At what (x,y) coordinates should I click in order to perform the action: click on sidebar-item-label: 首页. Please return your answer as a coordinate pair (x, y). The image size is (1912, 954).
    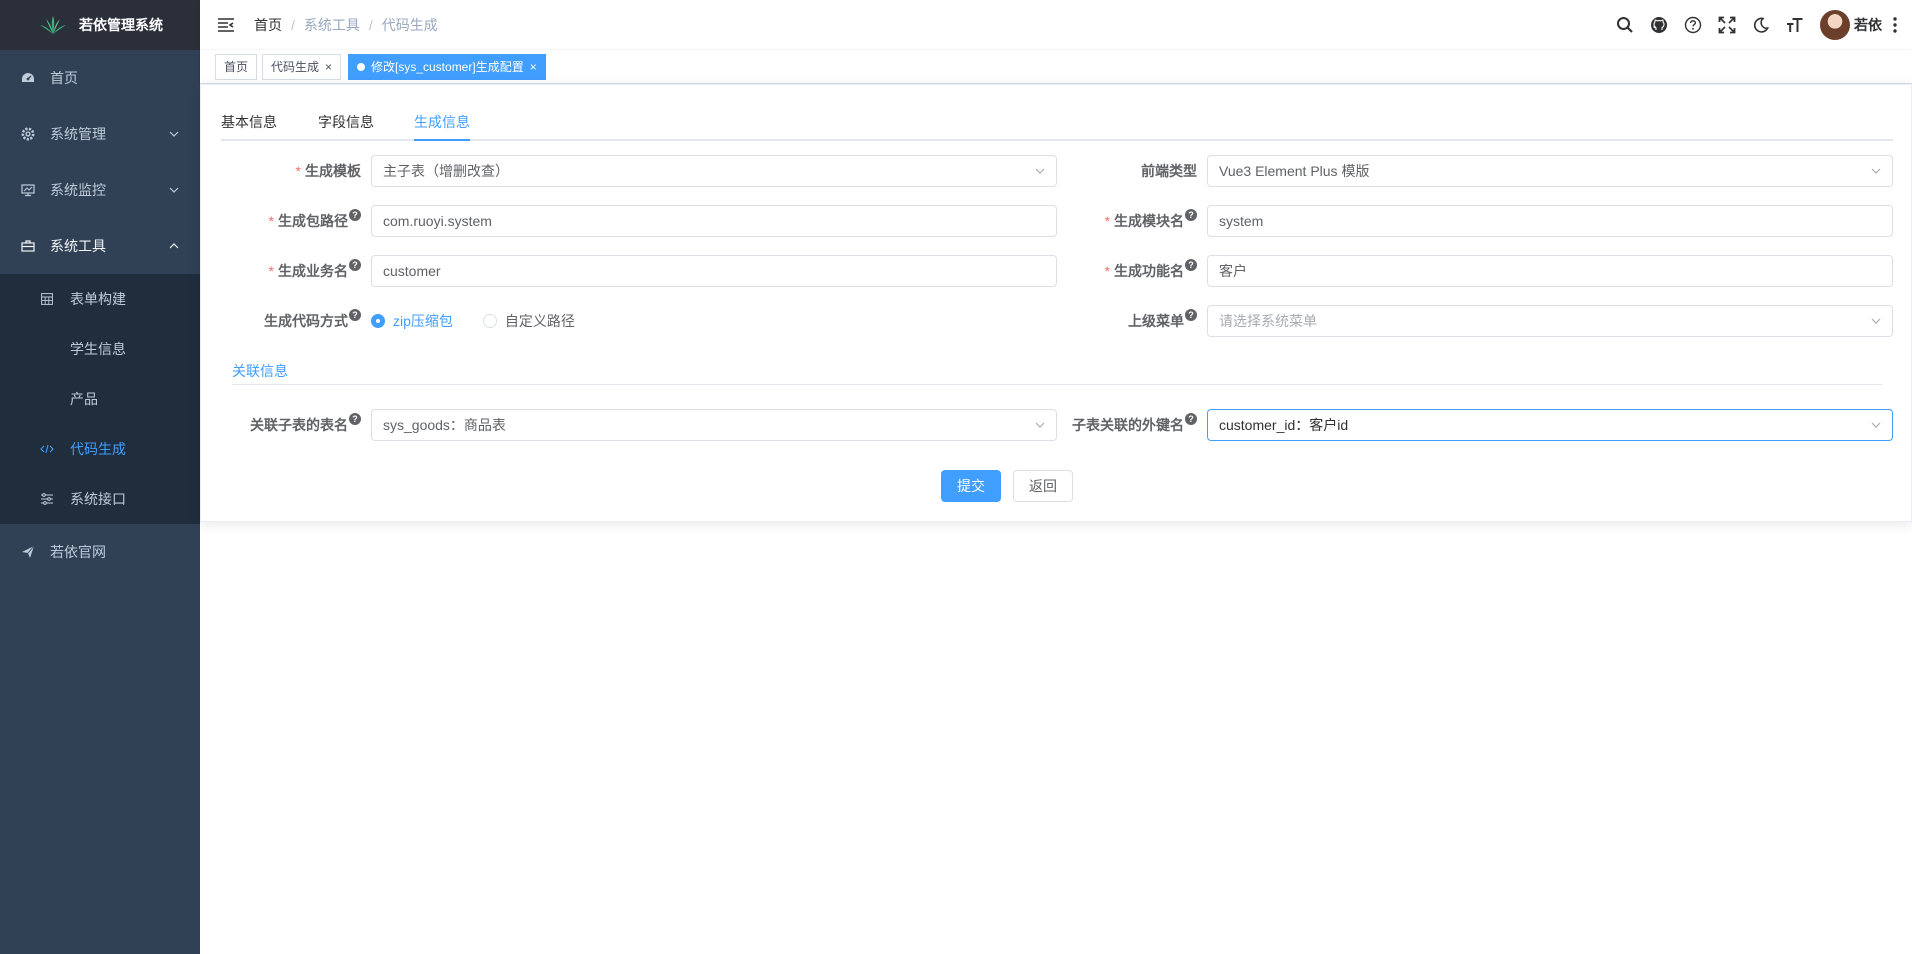
    Looking at the image, I should click on (64, 78).